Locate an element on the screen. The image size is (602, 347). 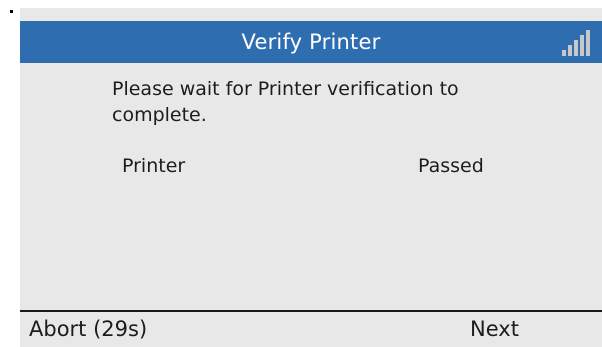
title-bar: Verify Printer is located at coordinates (311, 42).